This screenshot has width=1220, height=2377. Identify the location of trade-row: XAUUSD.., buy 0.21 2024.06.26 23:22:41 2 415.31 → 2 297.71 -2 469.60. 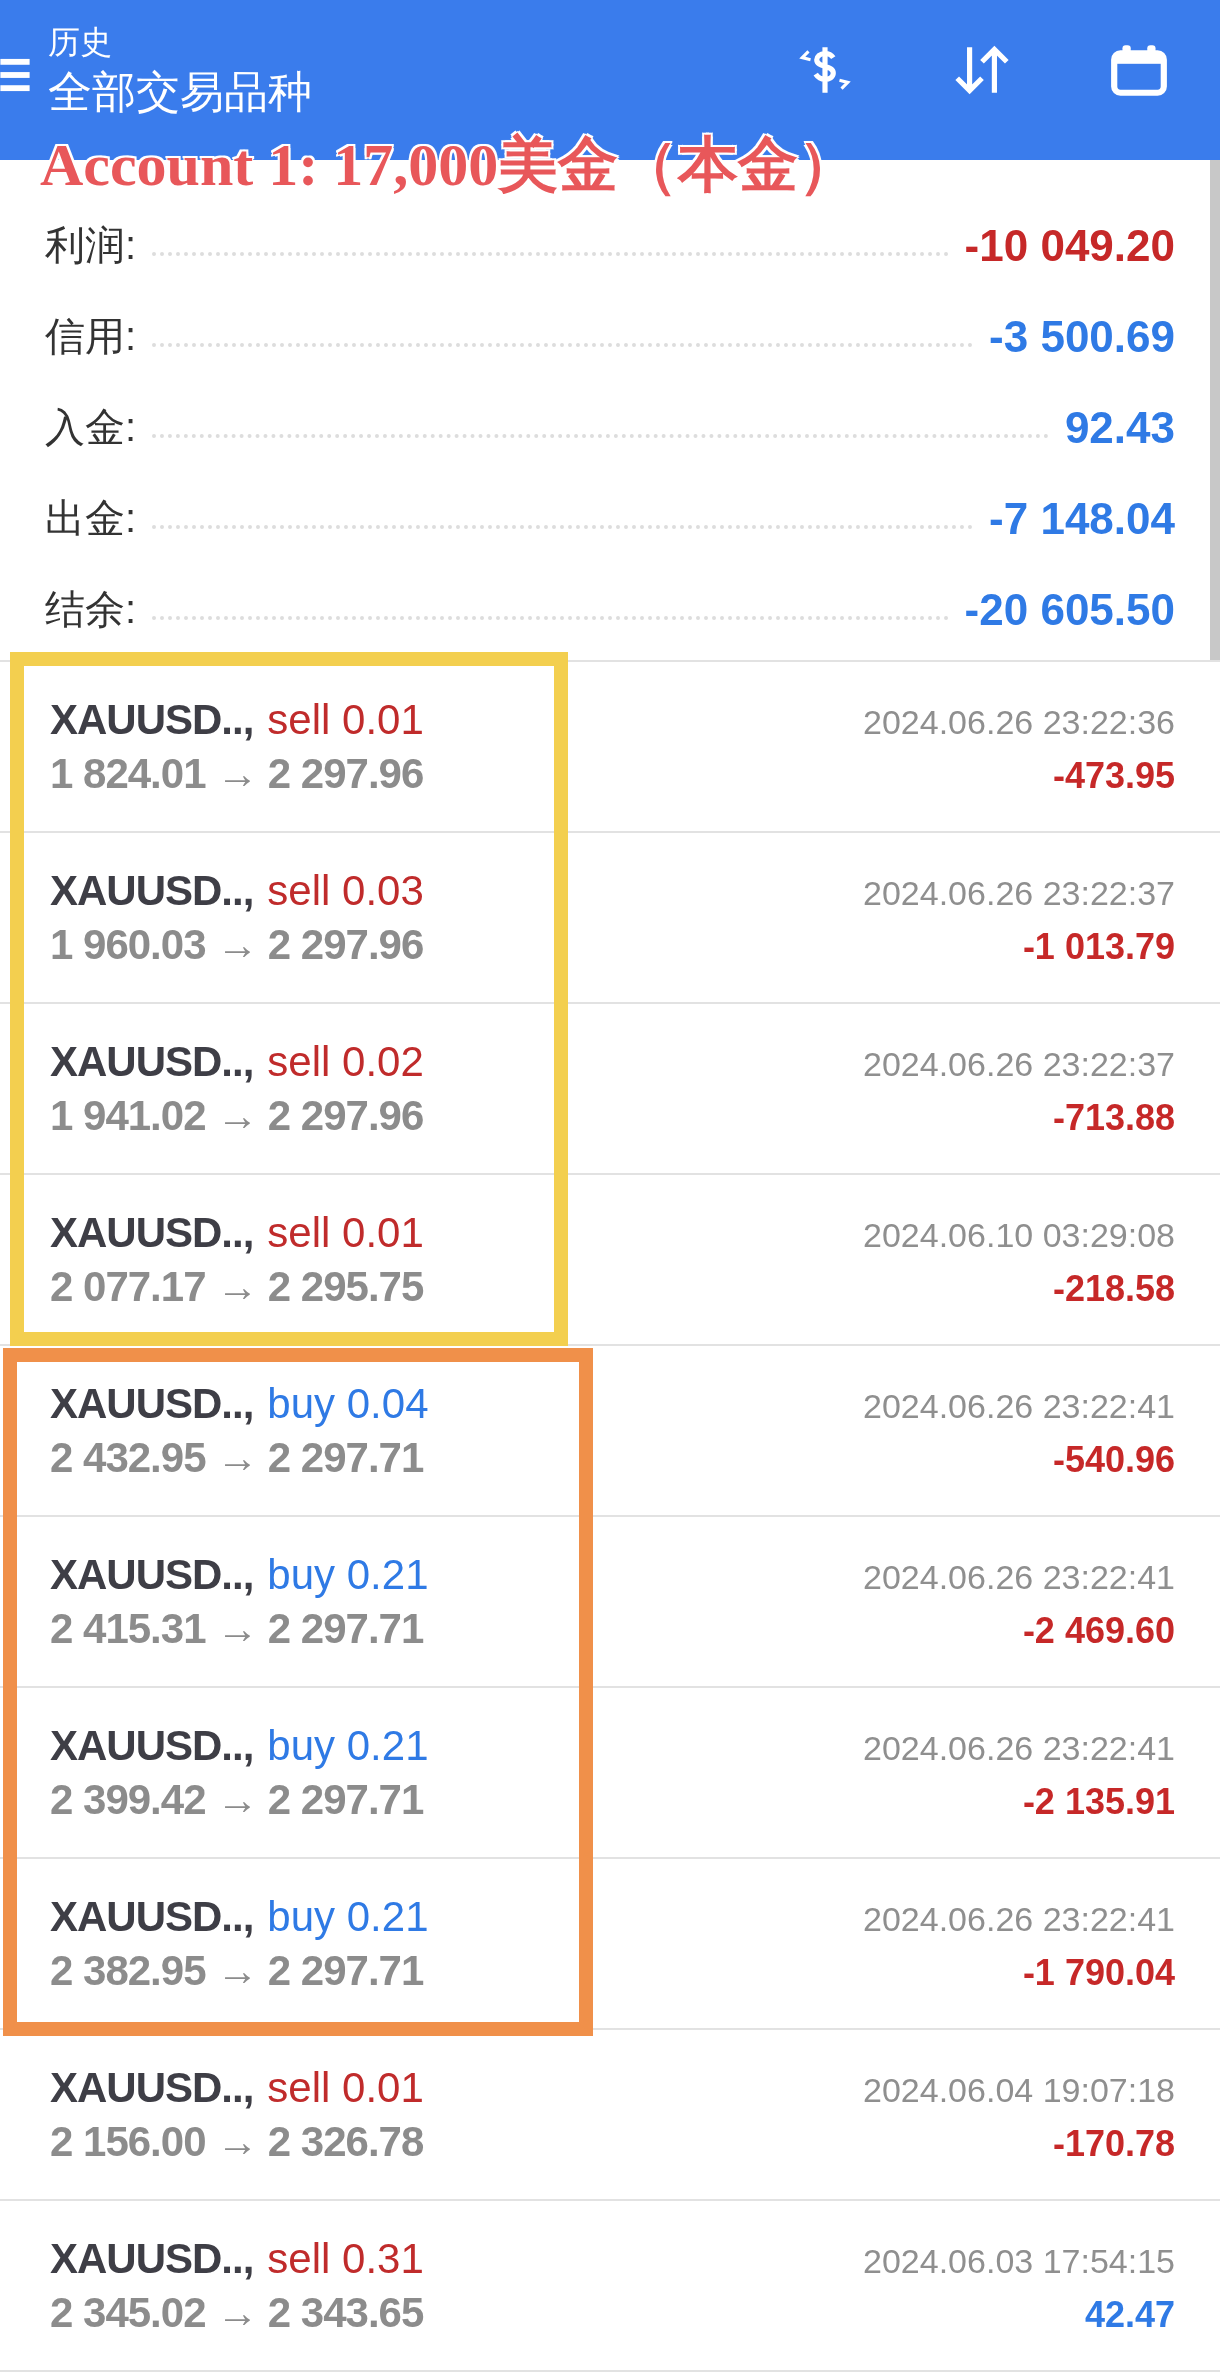
(610, 1602).